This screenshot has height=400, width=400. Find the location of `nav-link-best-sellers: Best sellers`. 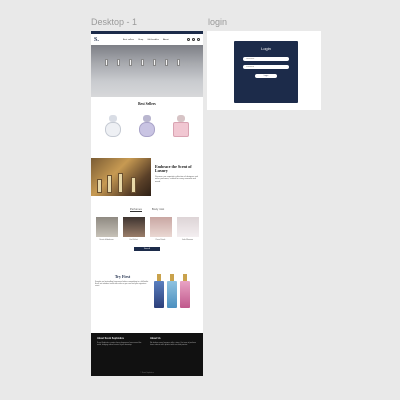

nav-link-best-sellers: Best sellers is located at coordinates (128, 40).